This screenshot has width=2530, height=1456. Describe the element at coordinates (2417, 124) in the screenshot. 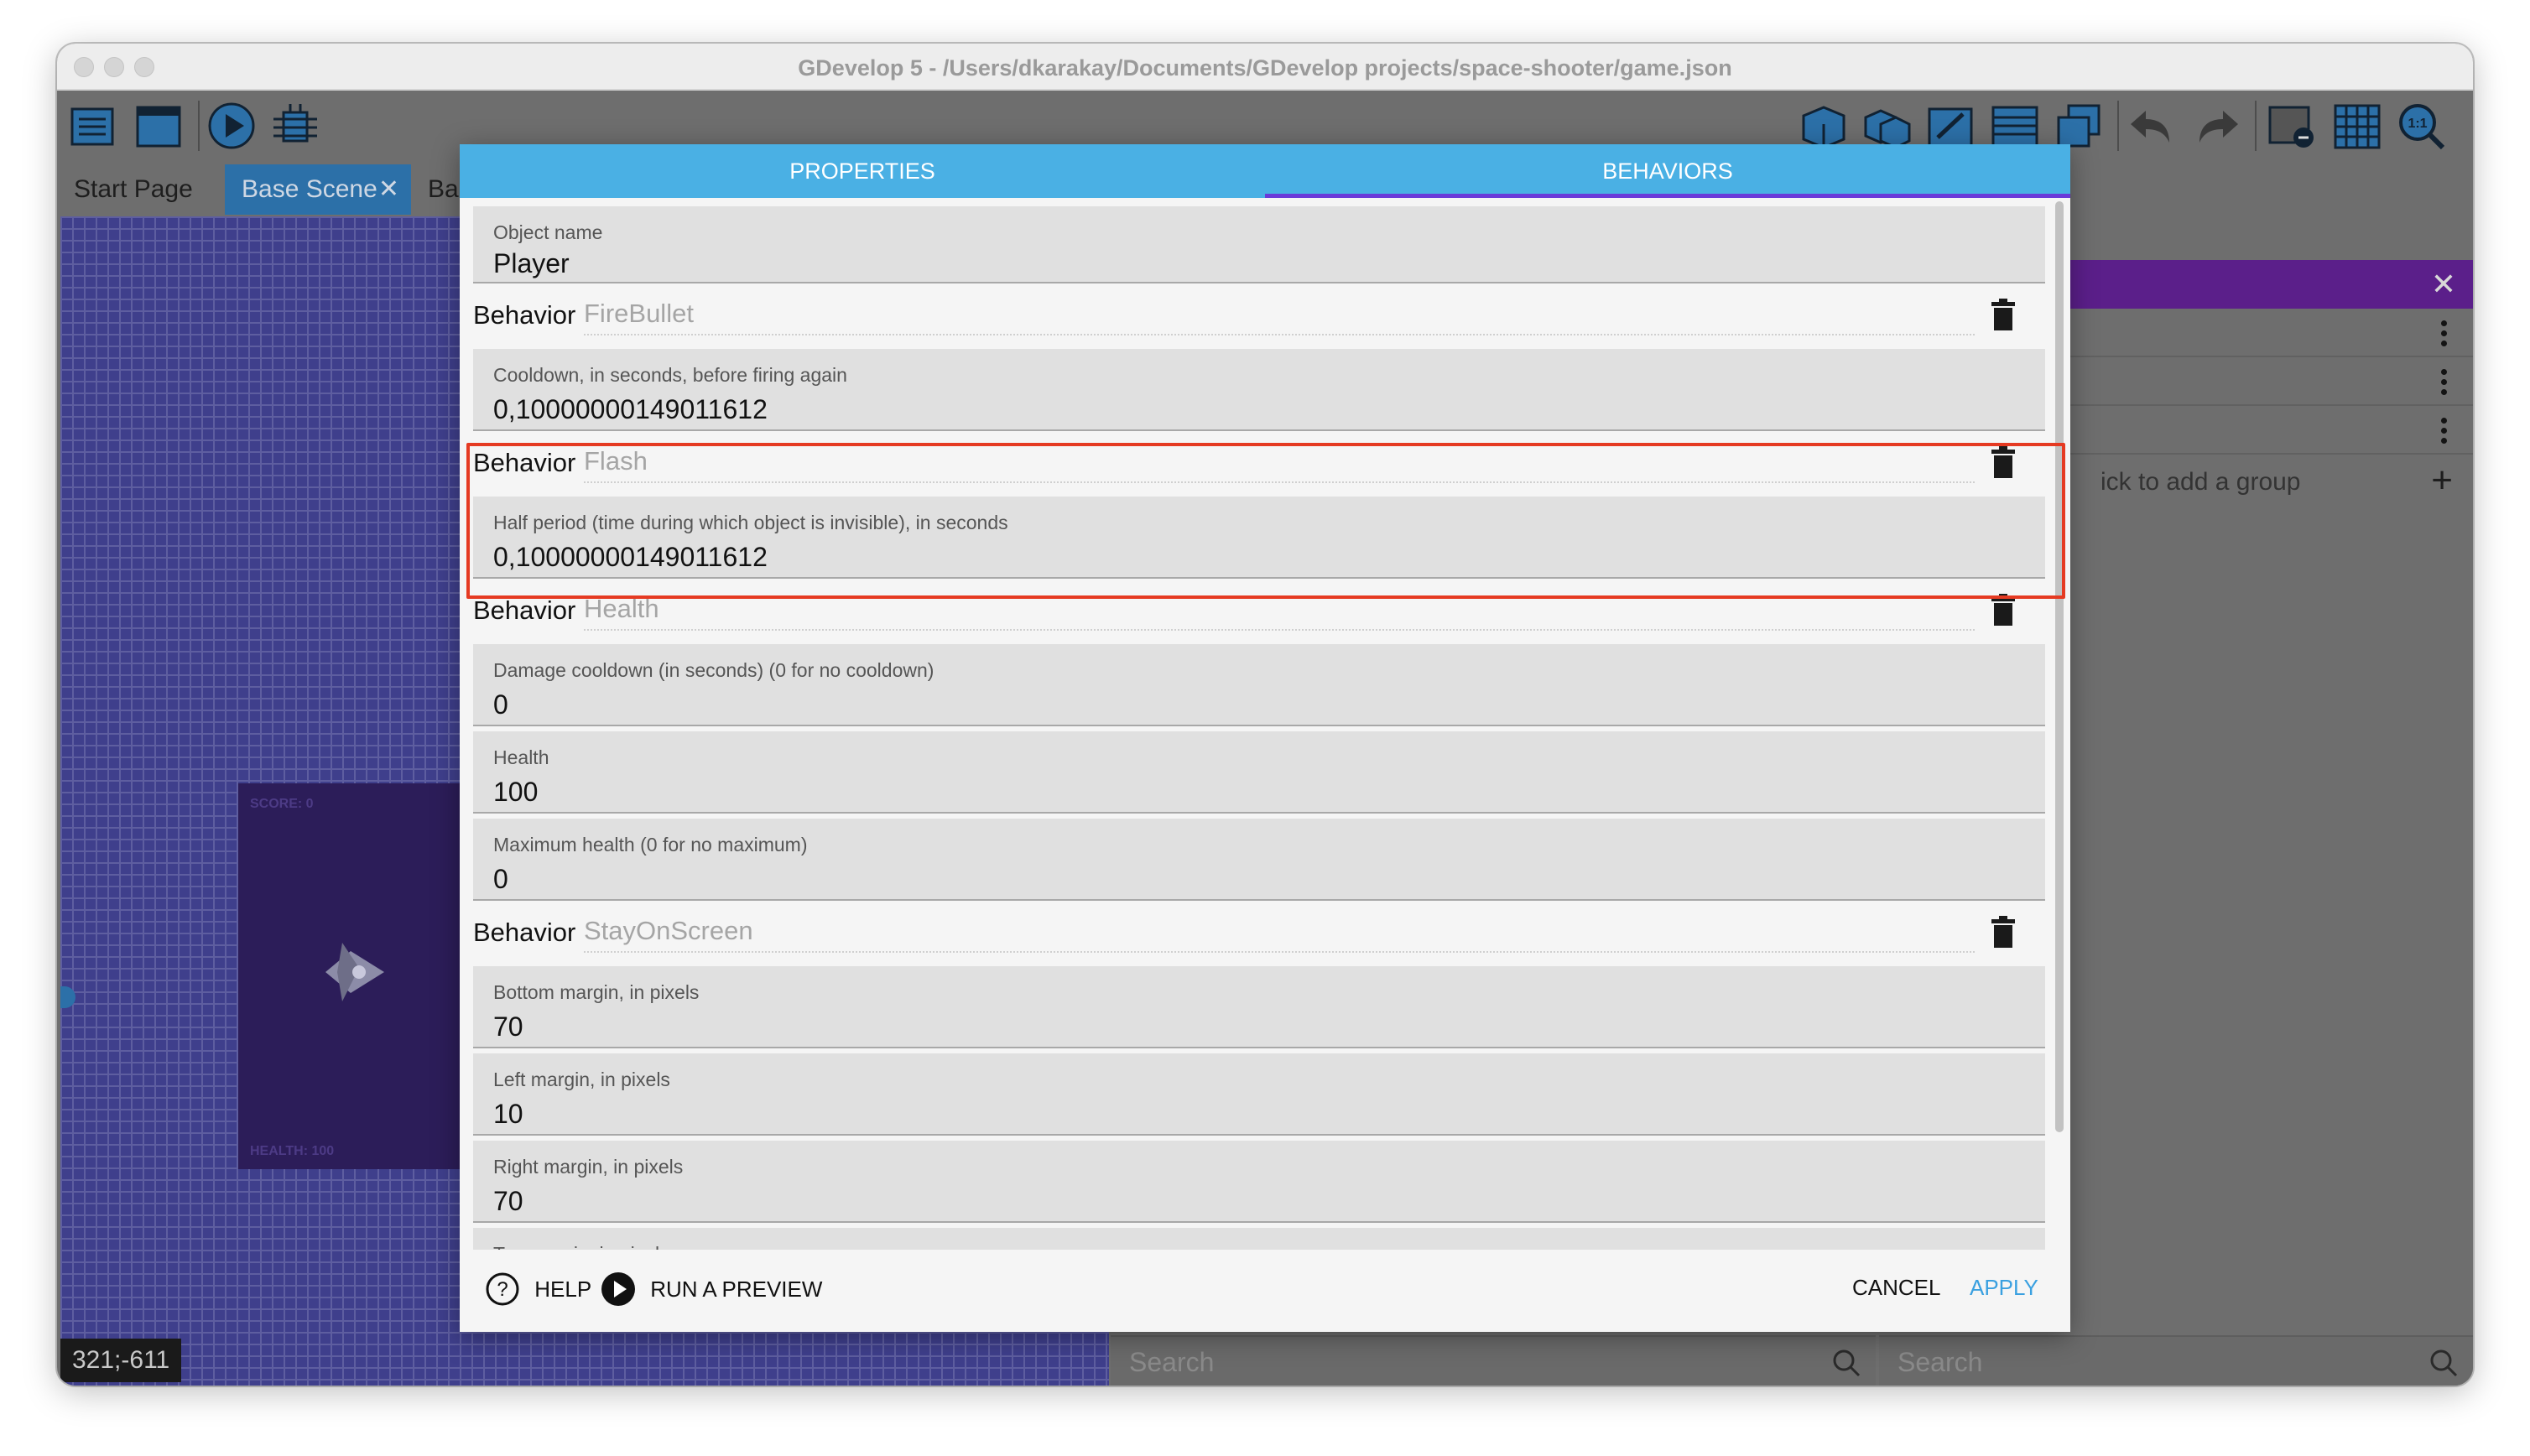

I see `svg-text: 1:1` at that location.